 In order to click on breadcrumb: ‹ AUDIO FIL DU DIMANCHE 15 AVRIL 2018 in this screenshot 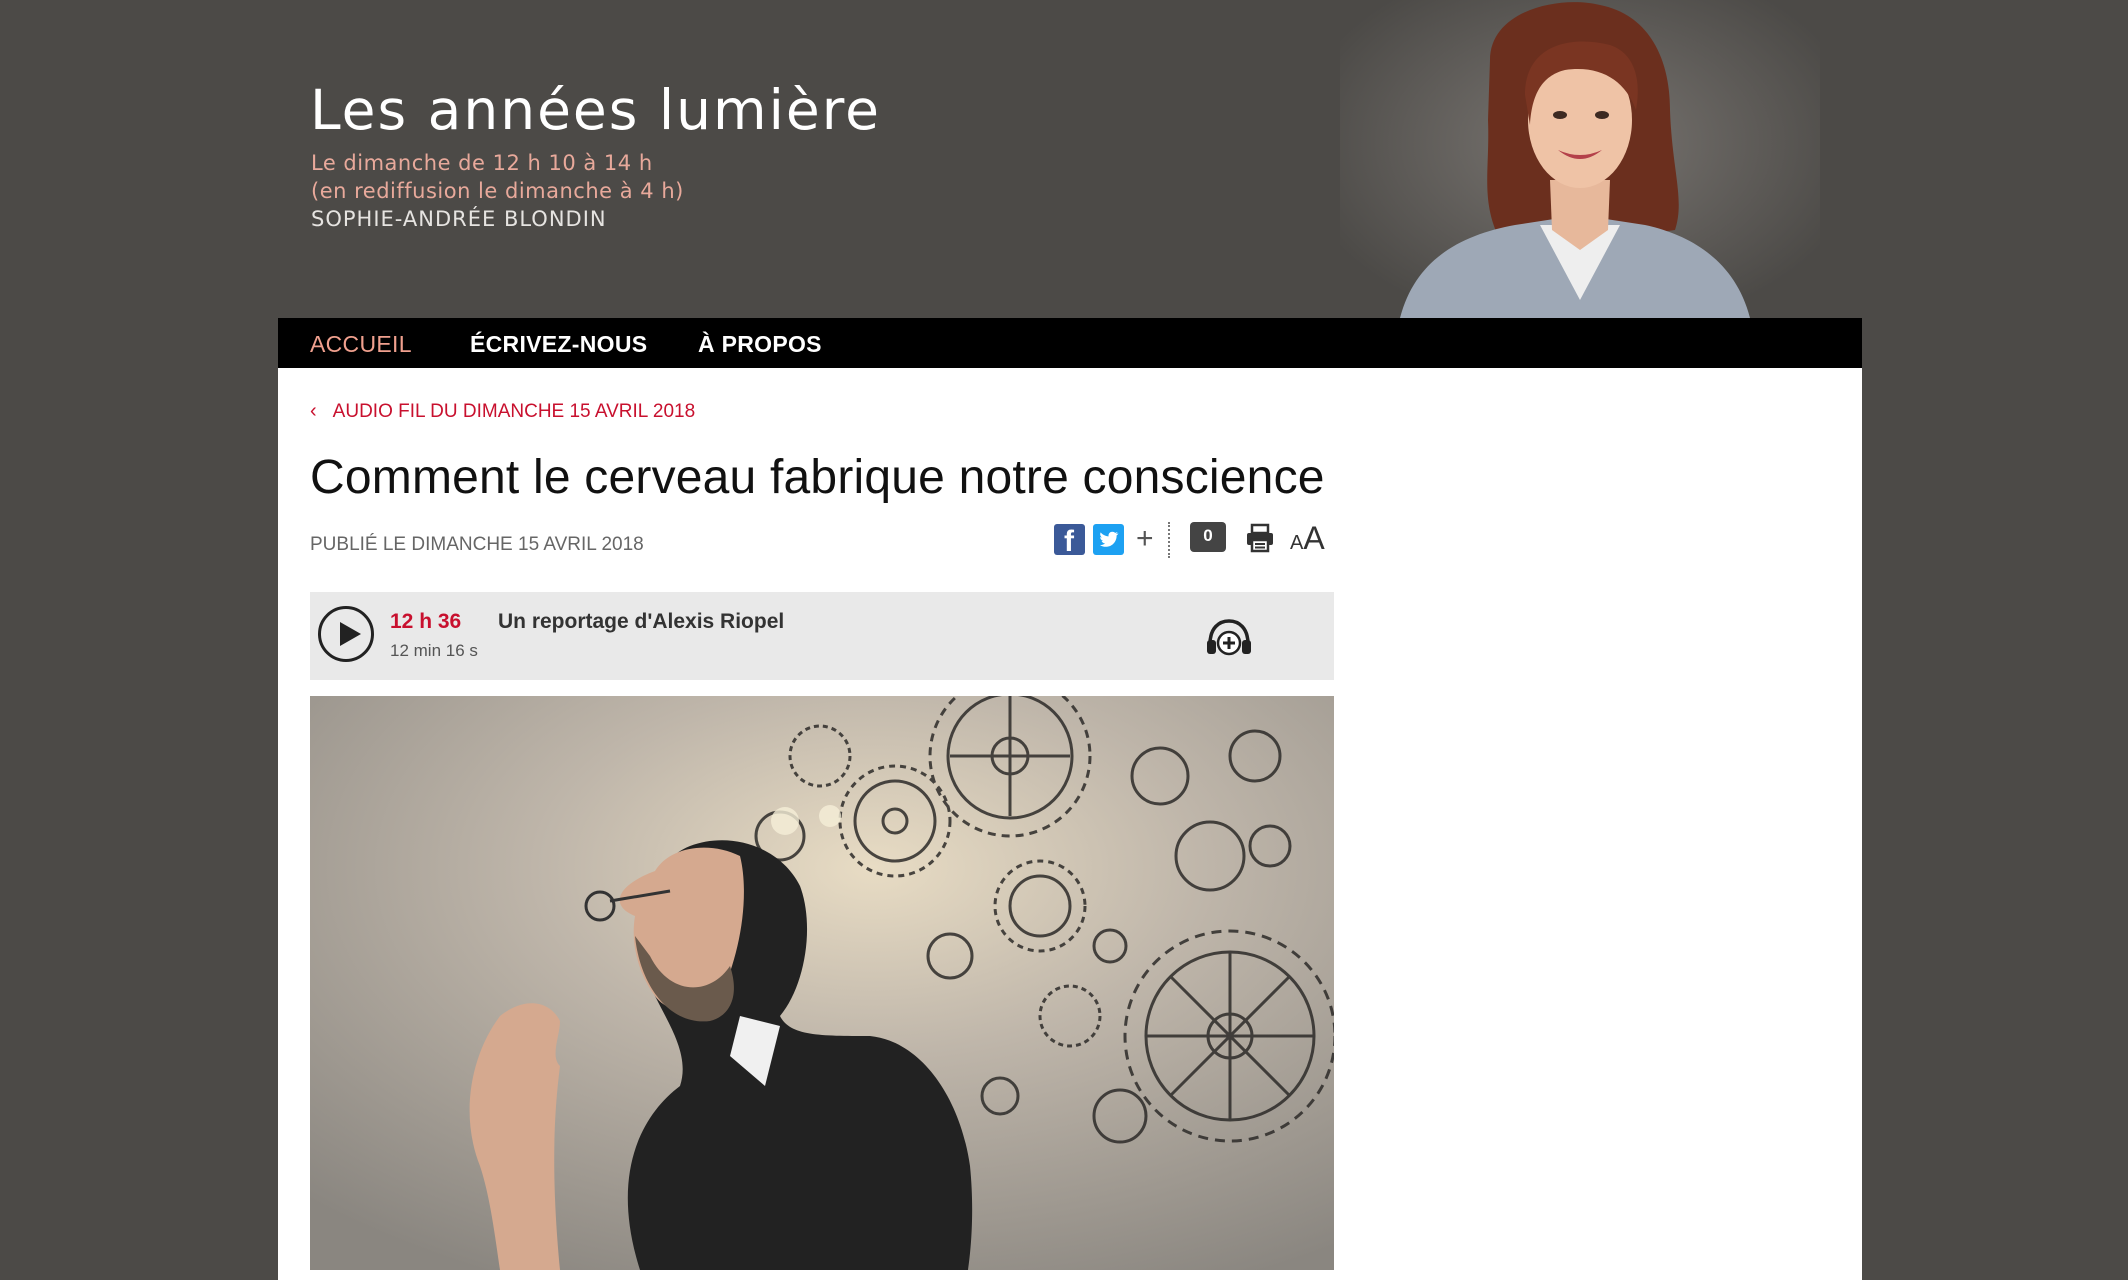, I will do `click(502, 411)`.